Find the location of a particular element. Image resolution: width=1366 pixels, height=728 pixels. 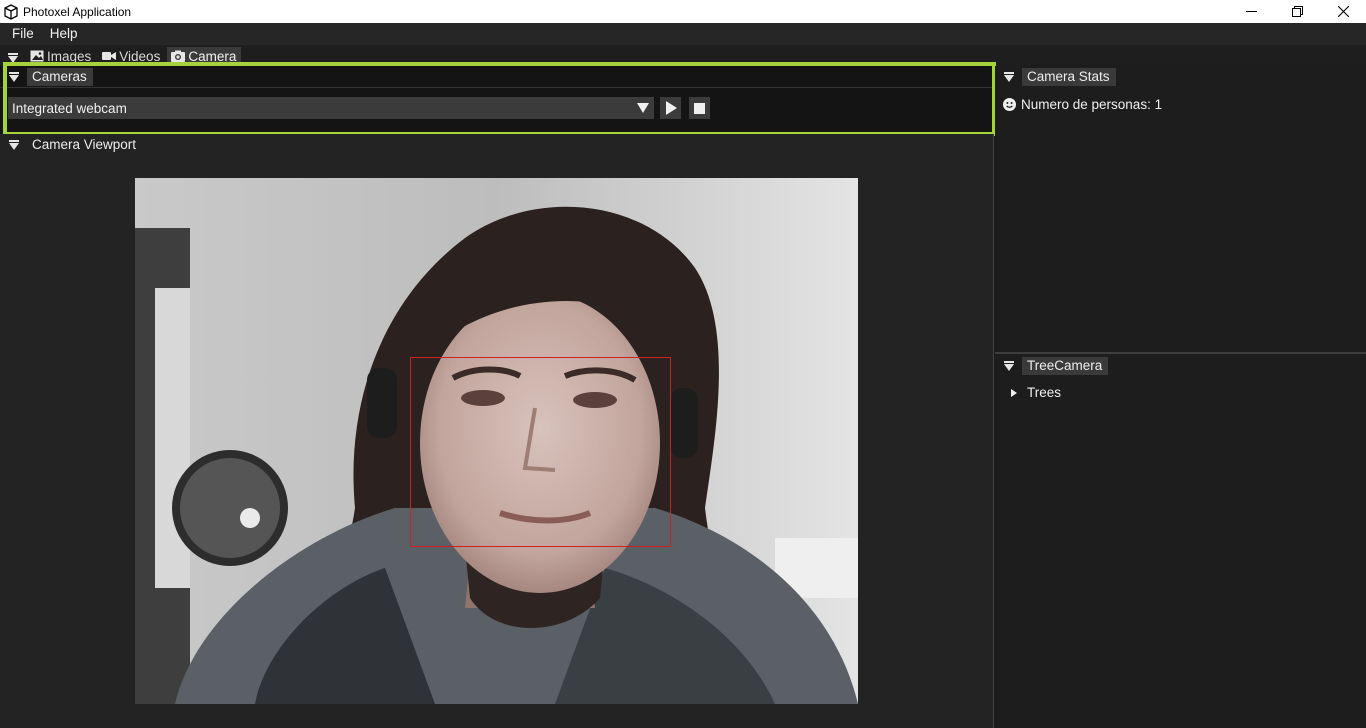

camera-select-value: Integrated webcam is located at coordinates (69, 108).